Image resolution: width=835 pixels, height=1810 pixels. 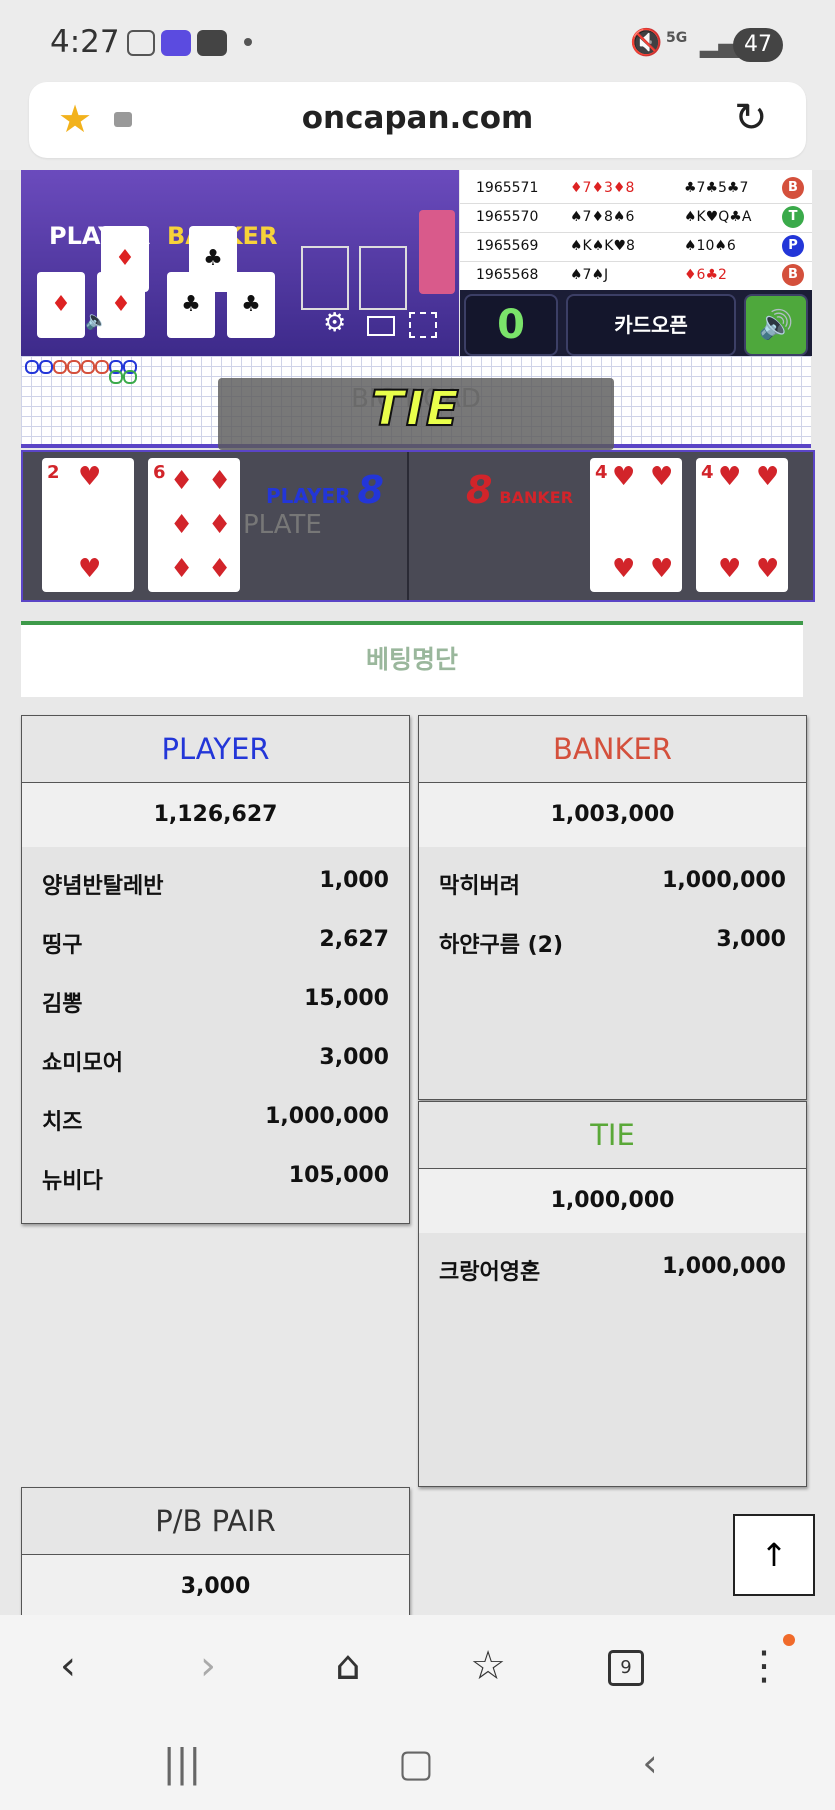 I want to click on bet-row: 막히버려 1,000,000, so click(x=612, y=880).